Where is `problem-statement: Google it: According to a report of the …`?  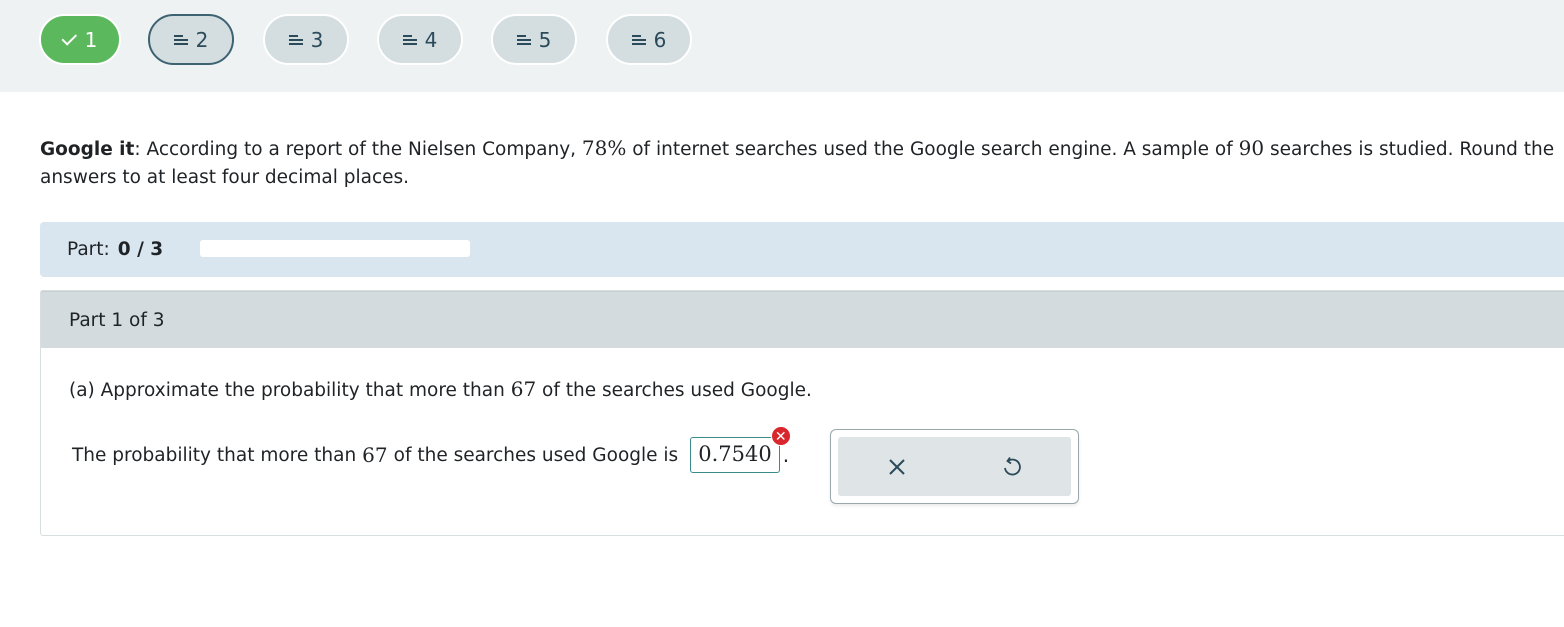
problem-statement: Google it: According to a report of the … is located at coordinates (800, 163).